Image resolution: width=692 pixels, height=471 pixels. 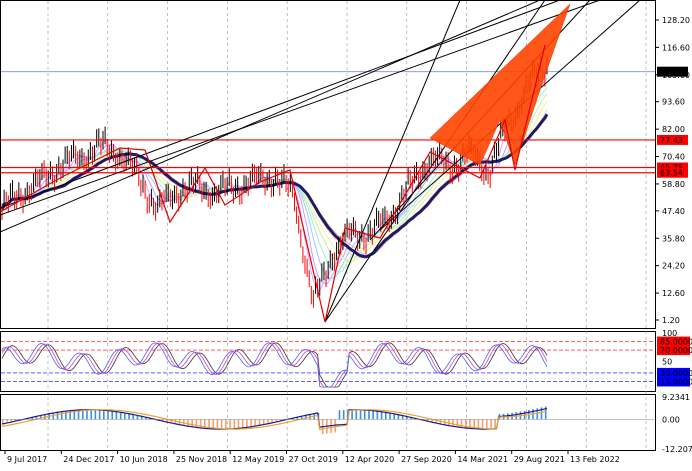 I want to click on price-axis-label: 12.60, so click(x=673, y=293).